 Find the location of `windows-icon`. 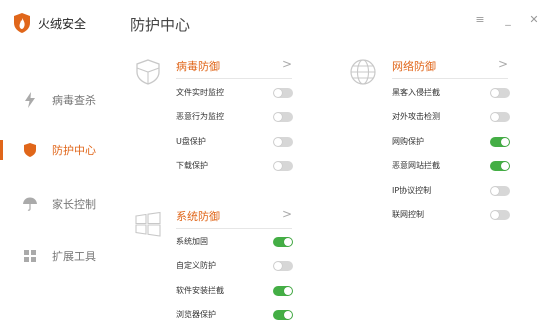

windows-icon is located at coordinates (148, 224).